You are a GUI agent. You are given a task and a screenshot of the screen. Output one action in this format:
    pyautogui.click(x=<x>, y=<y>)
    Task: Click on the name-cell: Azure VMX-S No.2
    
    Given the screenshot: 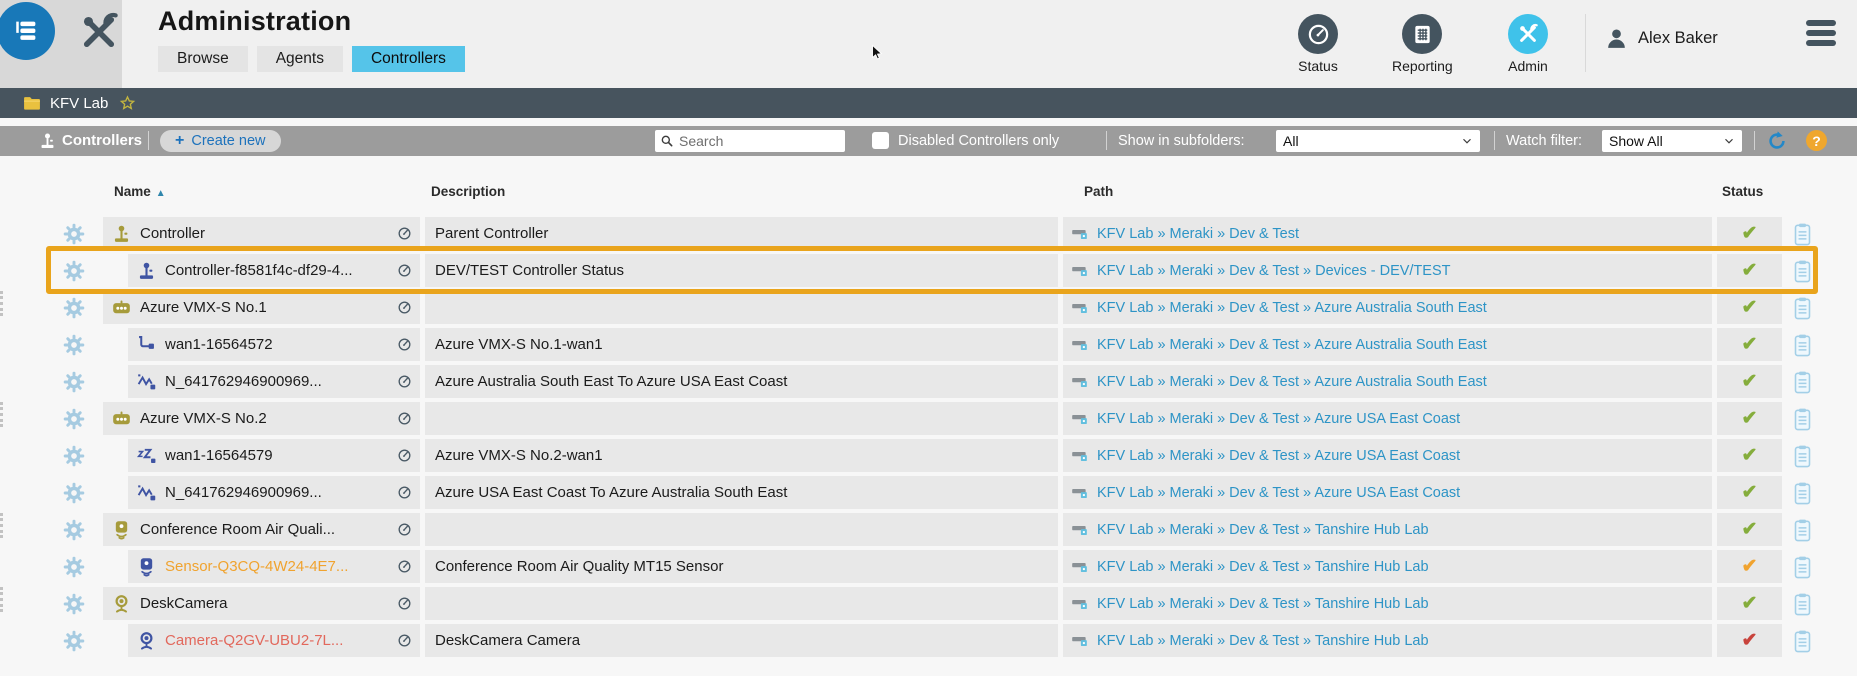 What is the action you would take?
    pyautogui.click(x=261, y=418)
    